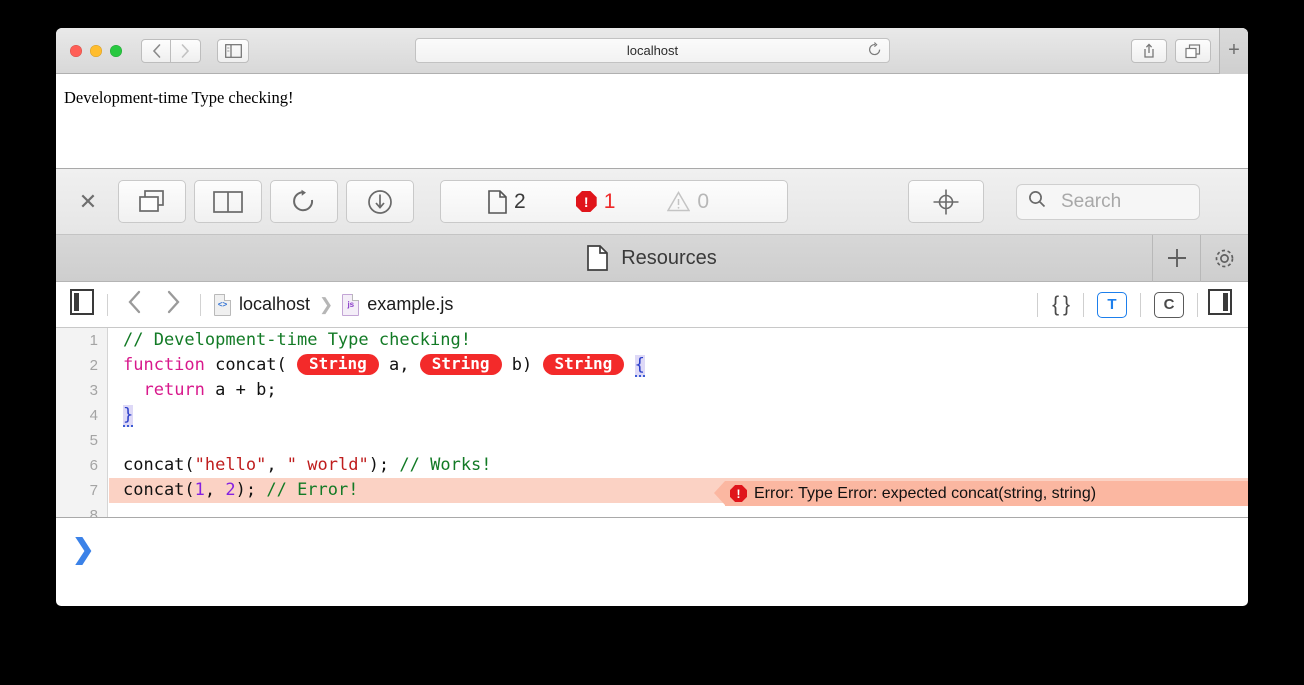 The height and width of the screenshot is (685, 1304). Describe the element at coordinates (76, 50) in the screenshot. I see `close-window-button` at that location.